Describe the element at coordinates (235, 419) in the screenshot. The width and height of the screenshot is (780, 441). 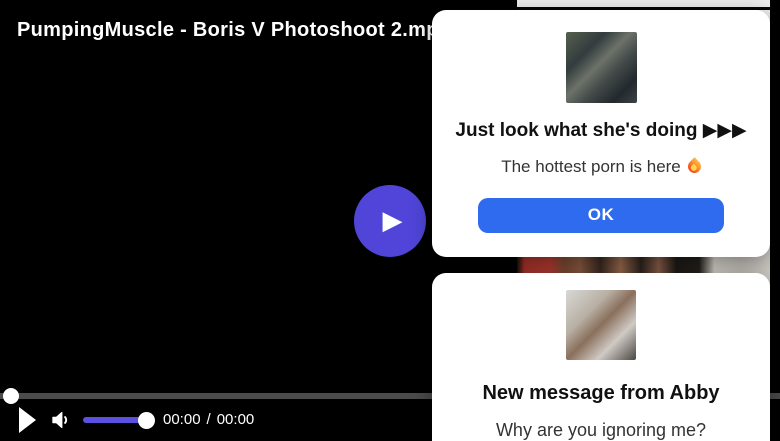
I see `duration: 00:00` at that location.